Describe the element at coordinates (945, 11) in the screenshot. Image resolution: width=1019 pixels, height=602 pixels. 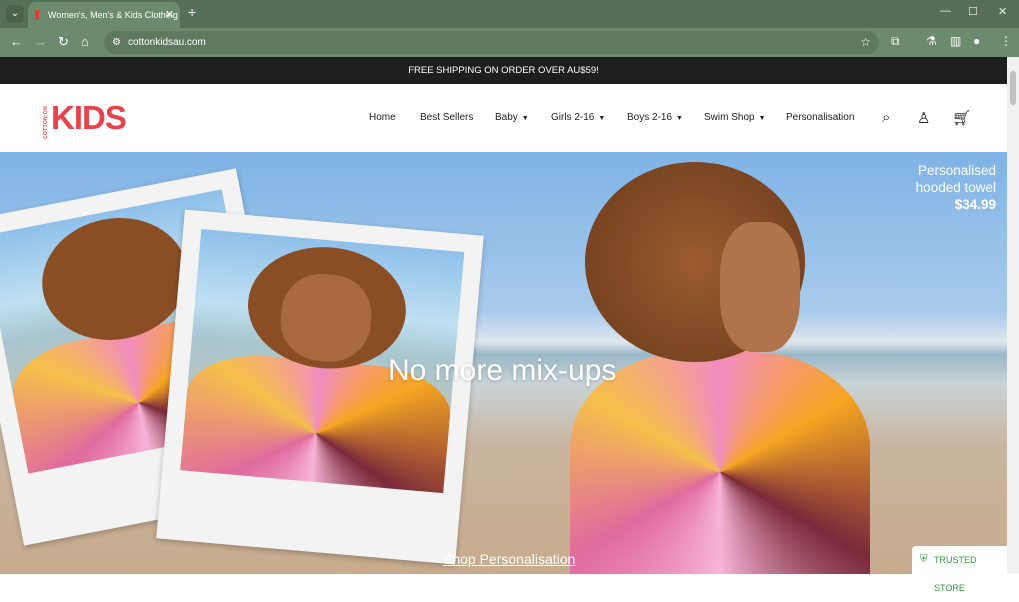
I see `minimize-button: —` at that location.